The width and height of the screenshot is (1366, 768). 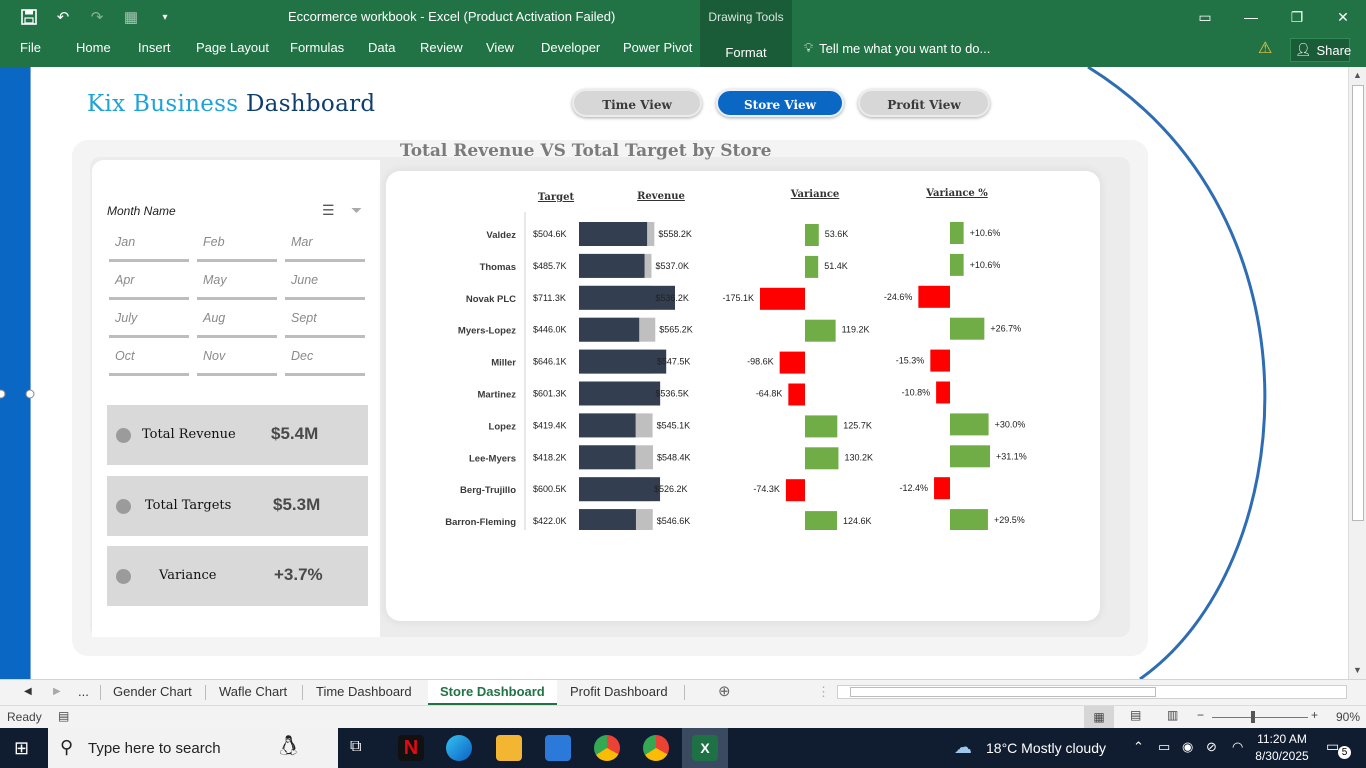 What do you see at coordinates (509, 748) in the screenshot?
I see `file-explorer-icon` at bounding box center [509, 748].